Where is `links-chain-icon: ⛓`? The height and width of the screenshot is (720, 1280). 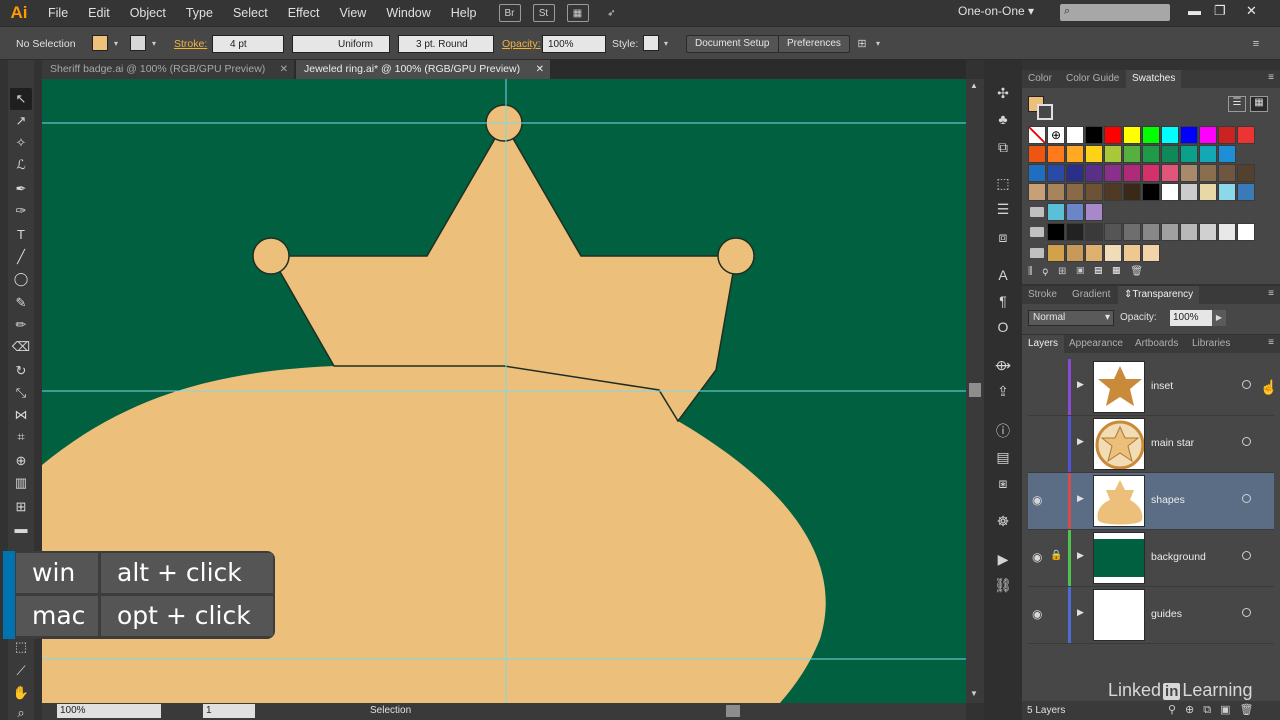 links-chain-icon: ⛓ is located at coordinates (1003, 585).